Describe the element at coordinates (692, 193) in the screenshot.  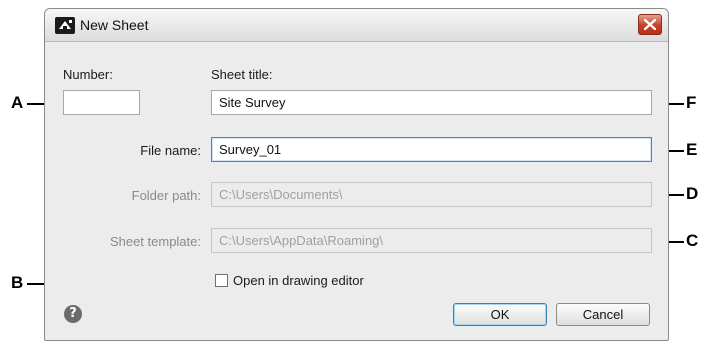
I see `callout-d: D` at that location.